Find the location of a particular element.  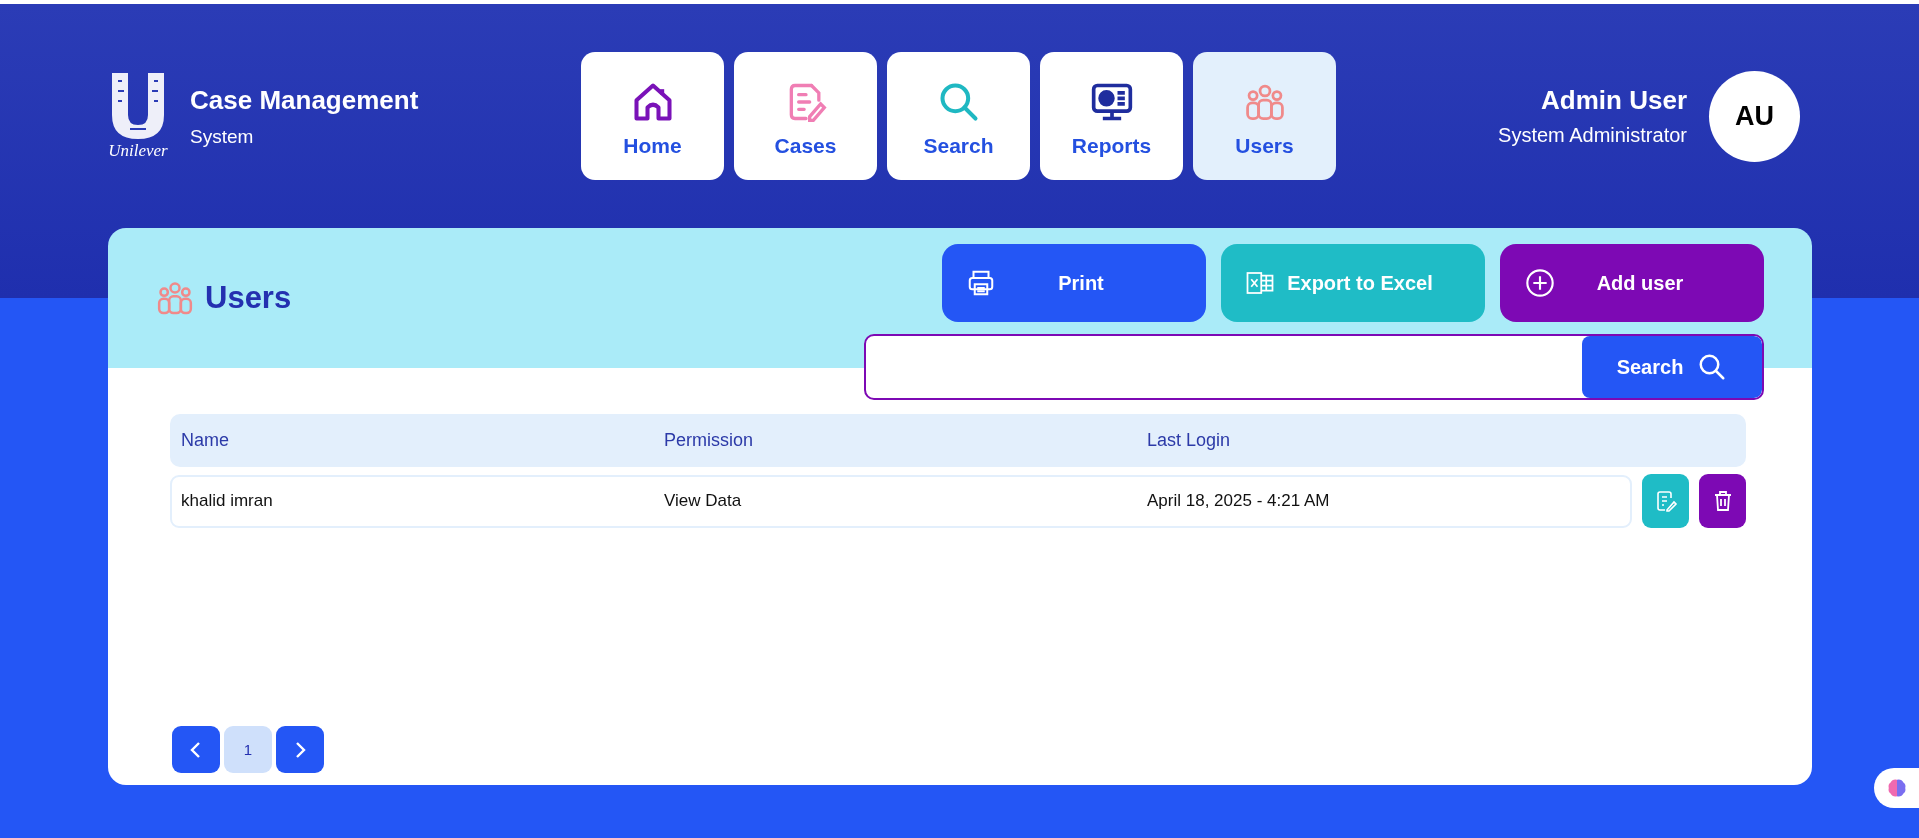

add-button: Add user is located at coordinates (1632, 283).